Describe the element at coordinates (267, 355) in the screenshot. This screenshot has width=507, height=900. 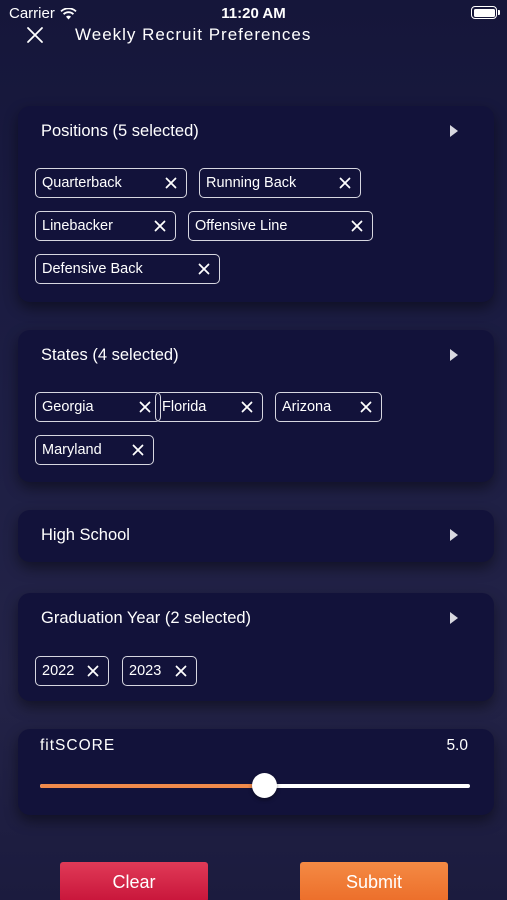
I see `states-header: States (4 selected)` at that location.